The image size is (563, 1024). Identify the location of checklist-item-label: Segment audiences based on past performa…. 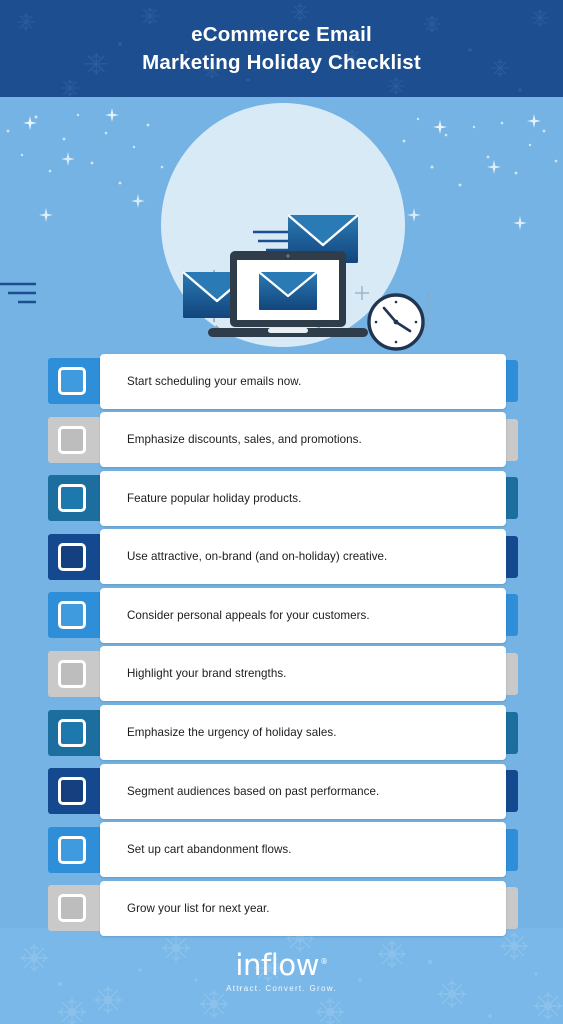
(253, 791).